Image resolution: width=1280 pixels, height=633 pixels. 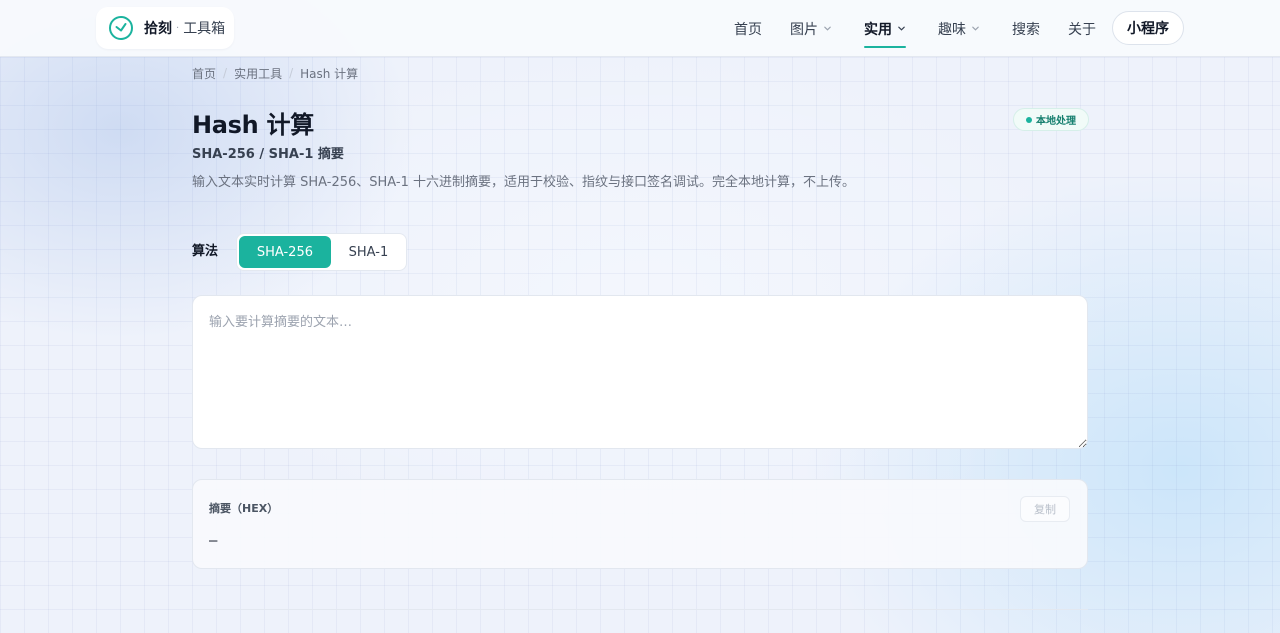 What do you see at coordinates (1029, 119) in the screenshot?
I see `status-dot-icon` at bounding box center [1029, 119].